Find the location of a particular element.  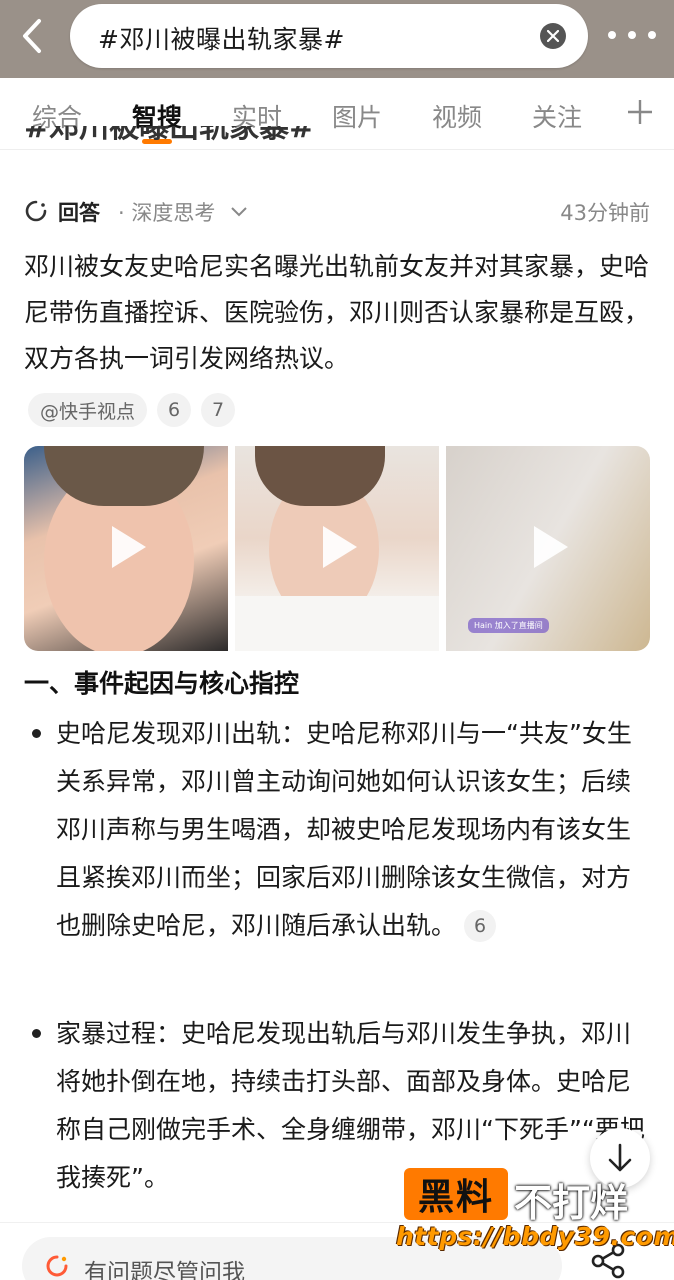

search-query-text: #邓川被曝出轨家暴# is located at coordinates (221, 39).